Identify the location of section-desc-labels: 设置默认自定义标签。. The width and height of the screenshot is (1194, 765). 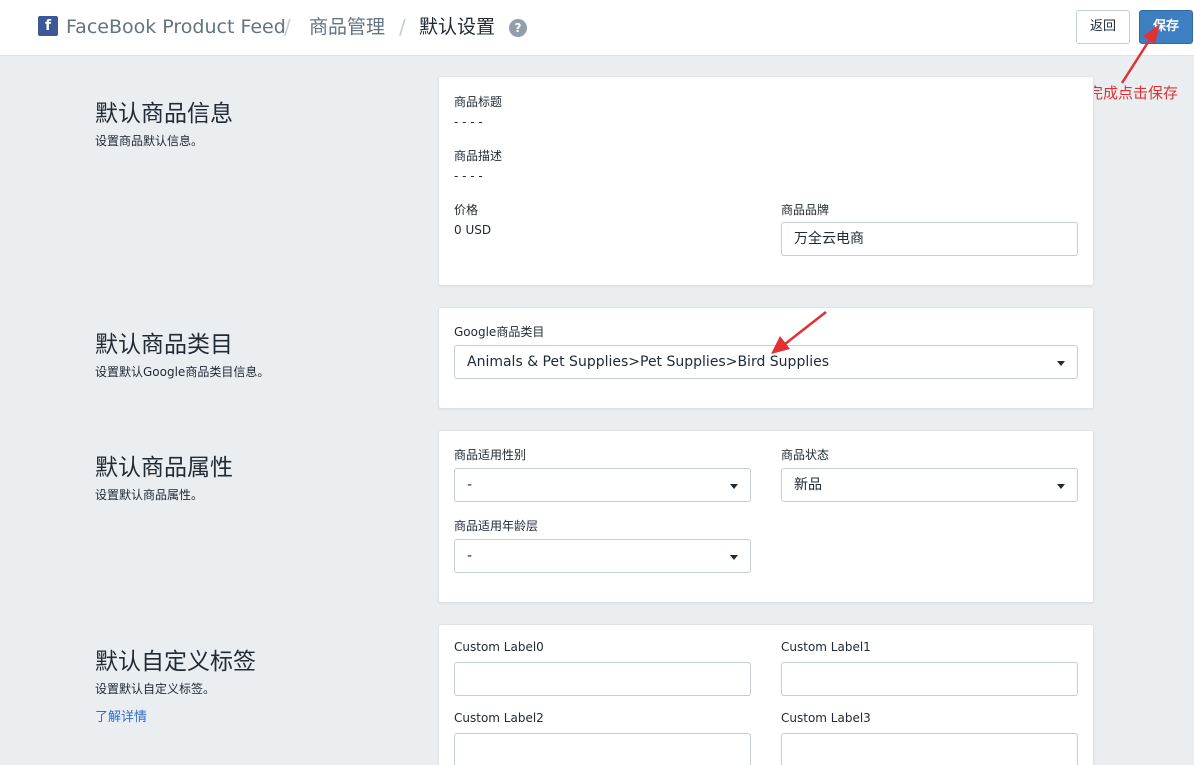
(155, 689).